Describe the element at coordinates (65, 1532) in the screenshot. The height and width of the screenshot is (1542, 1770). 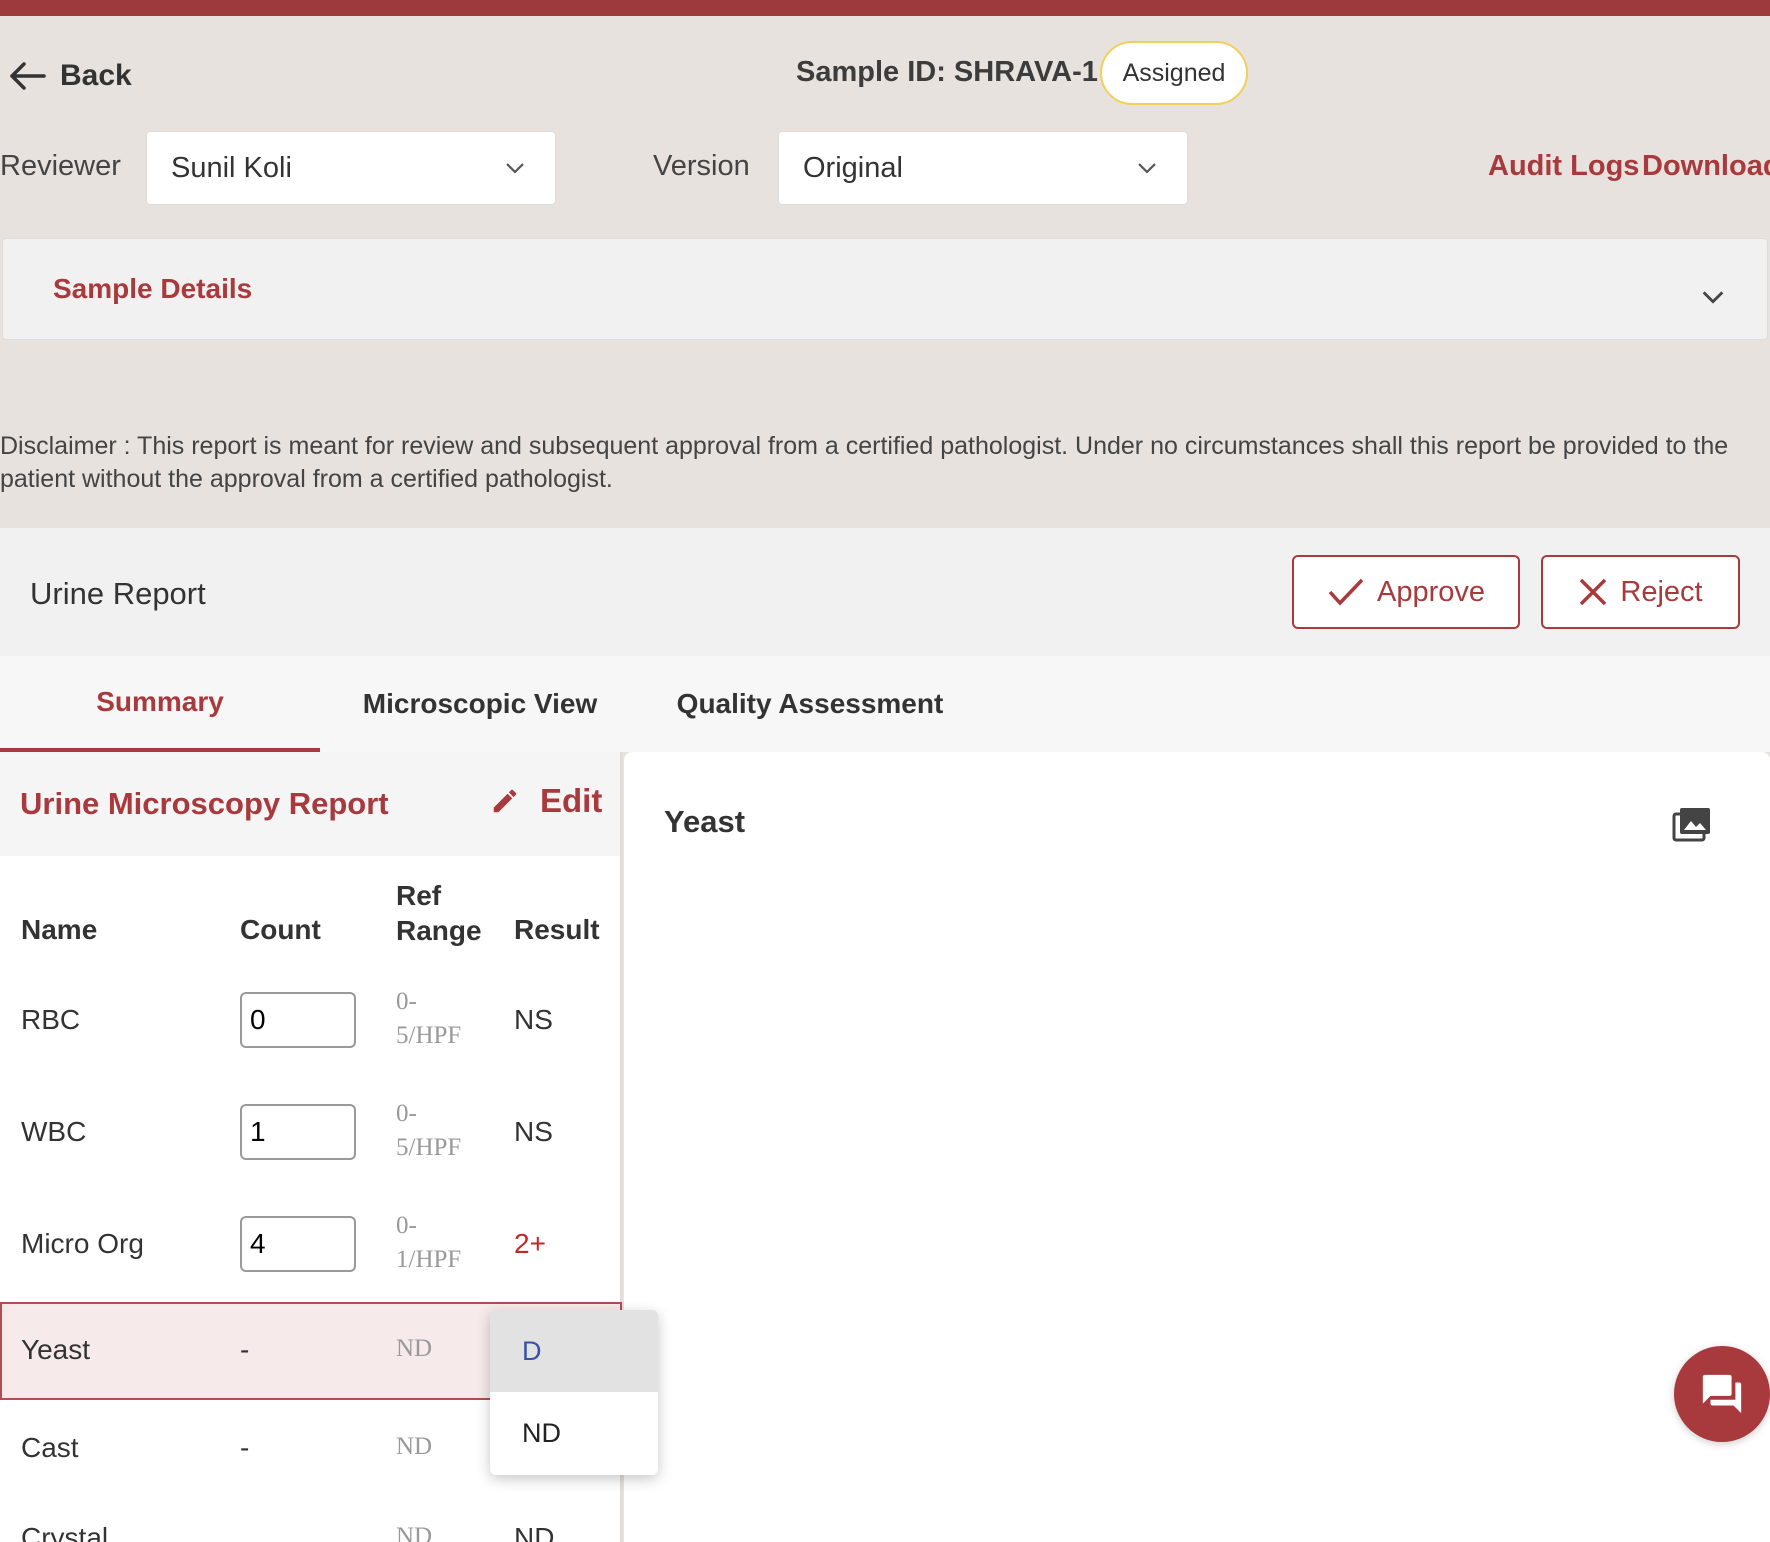
I see `row-name: Crystal` at that location.